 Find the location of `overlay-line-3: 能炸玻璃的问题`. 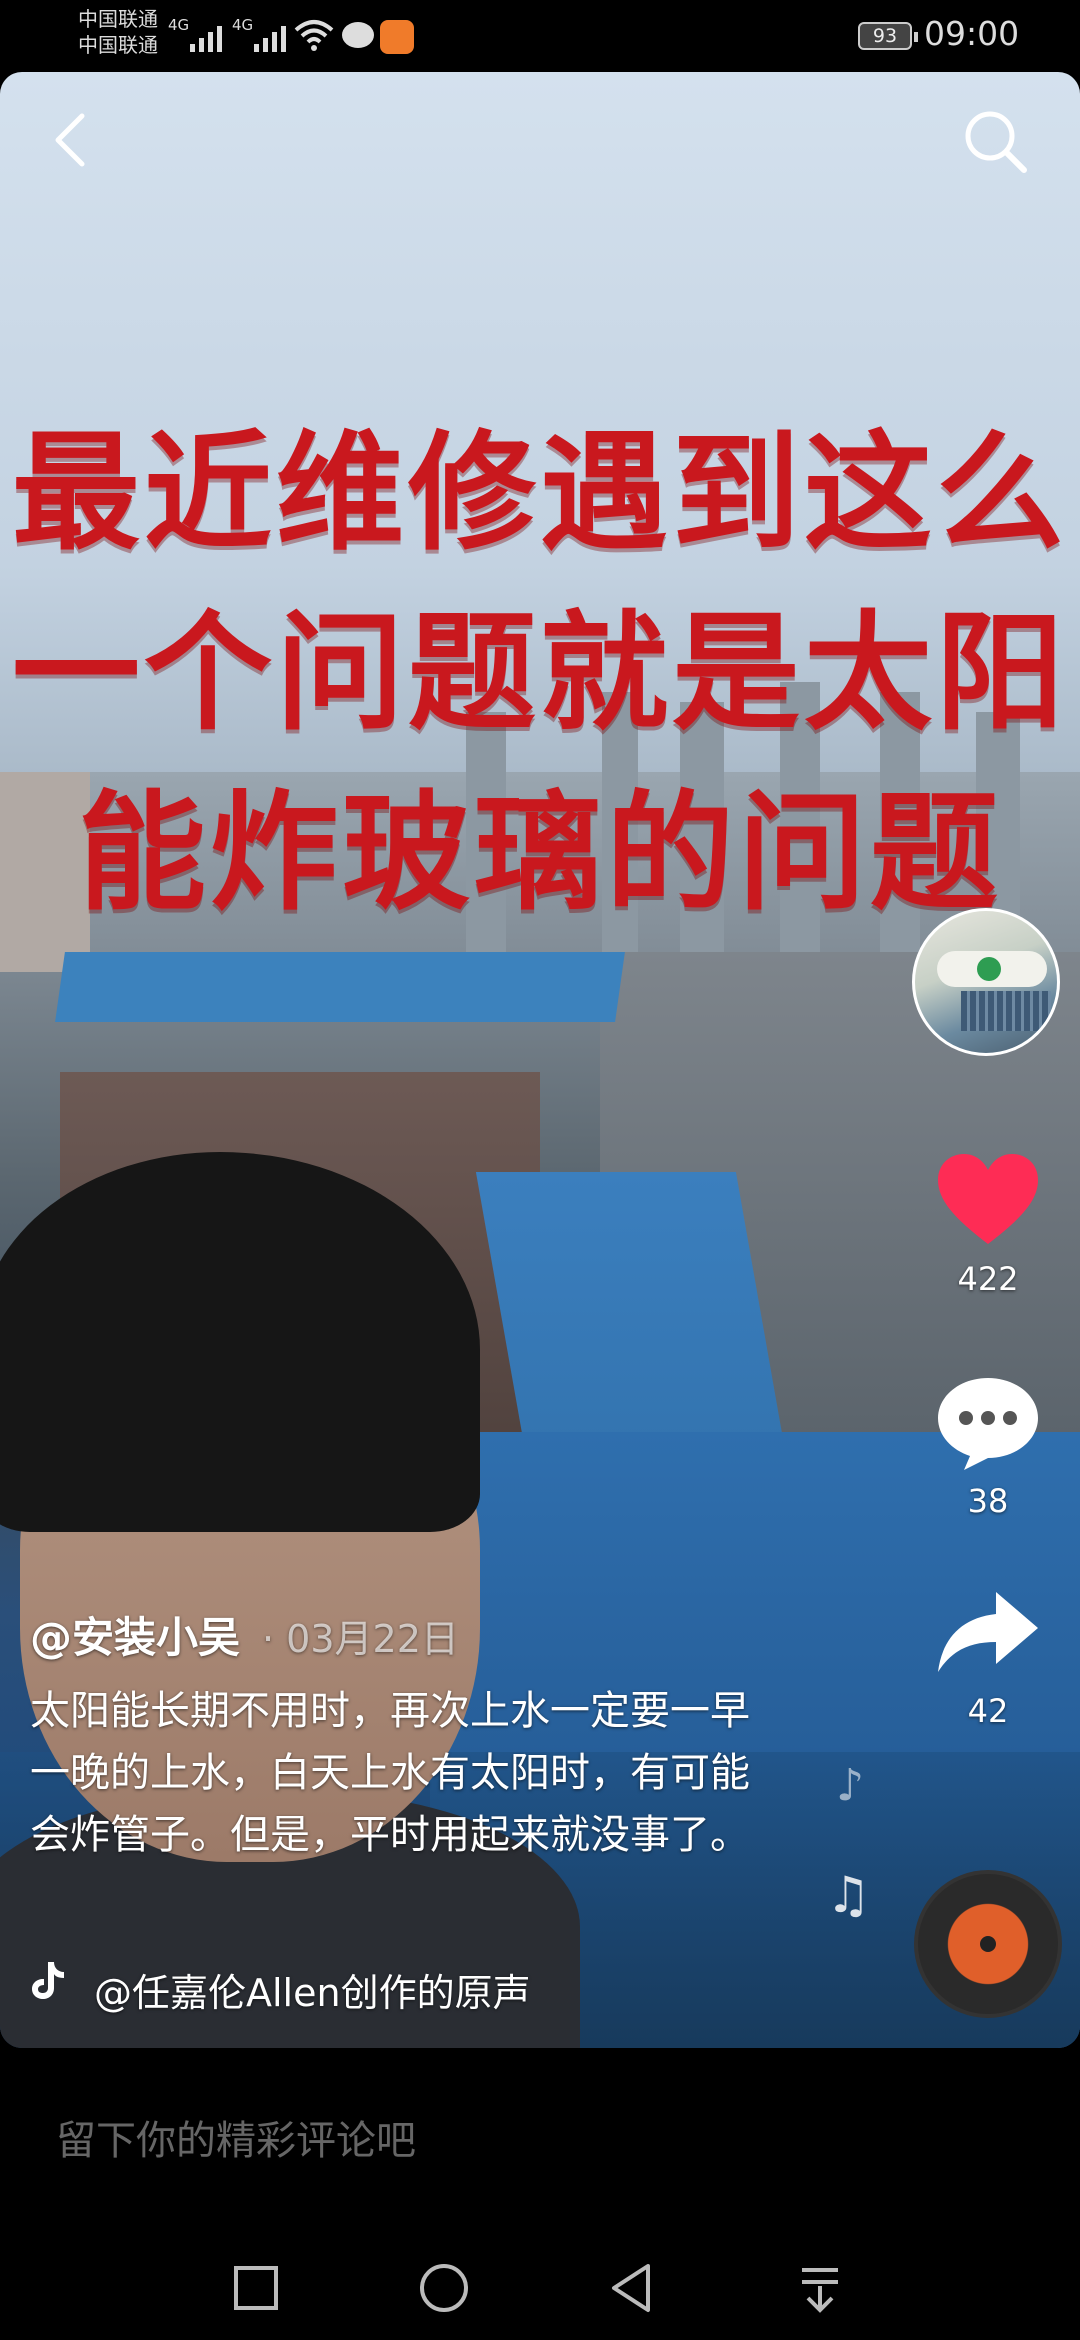

overlay-line-3: 能炸玻璃的问题 is located at coordinates (539, 853).